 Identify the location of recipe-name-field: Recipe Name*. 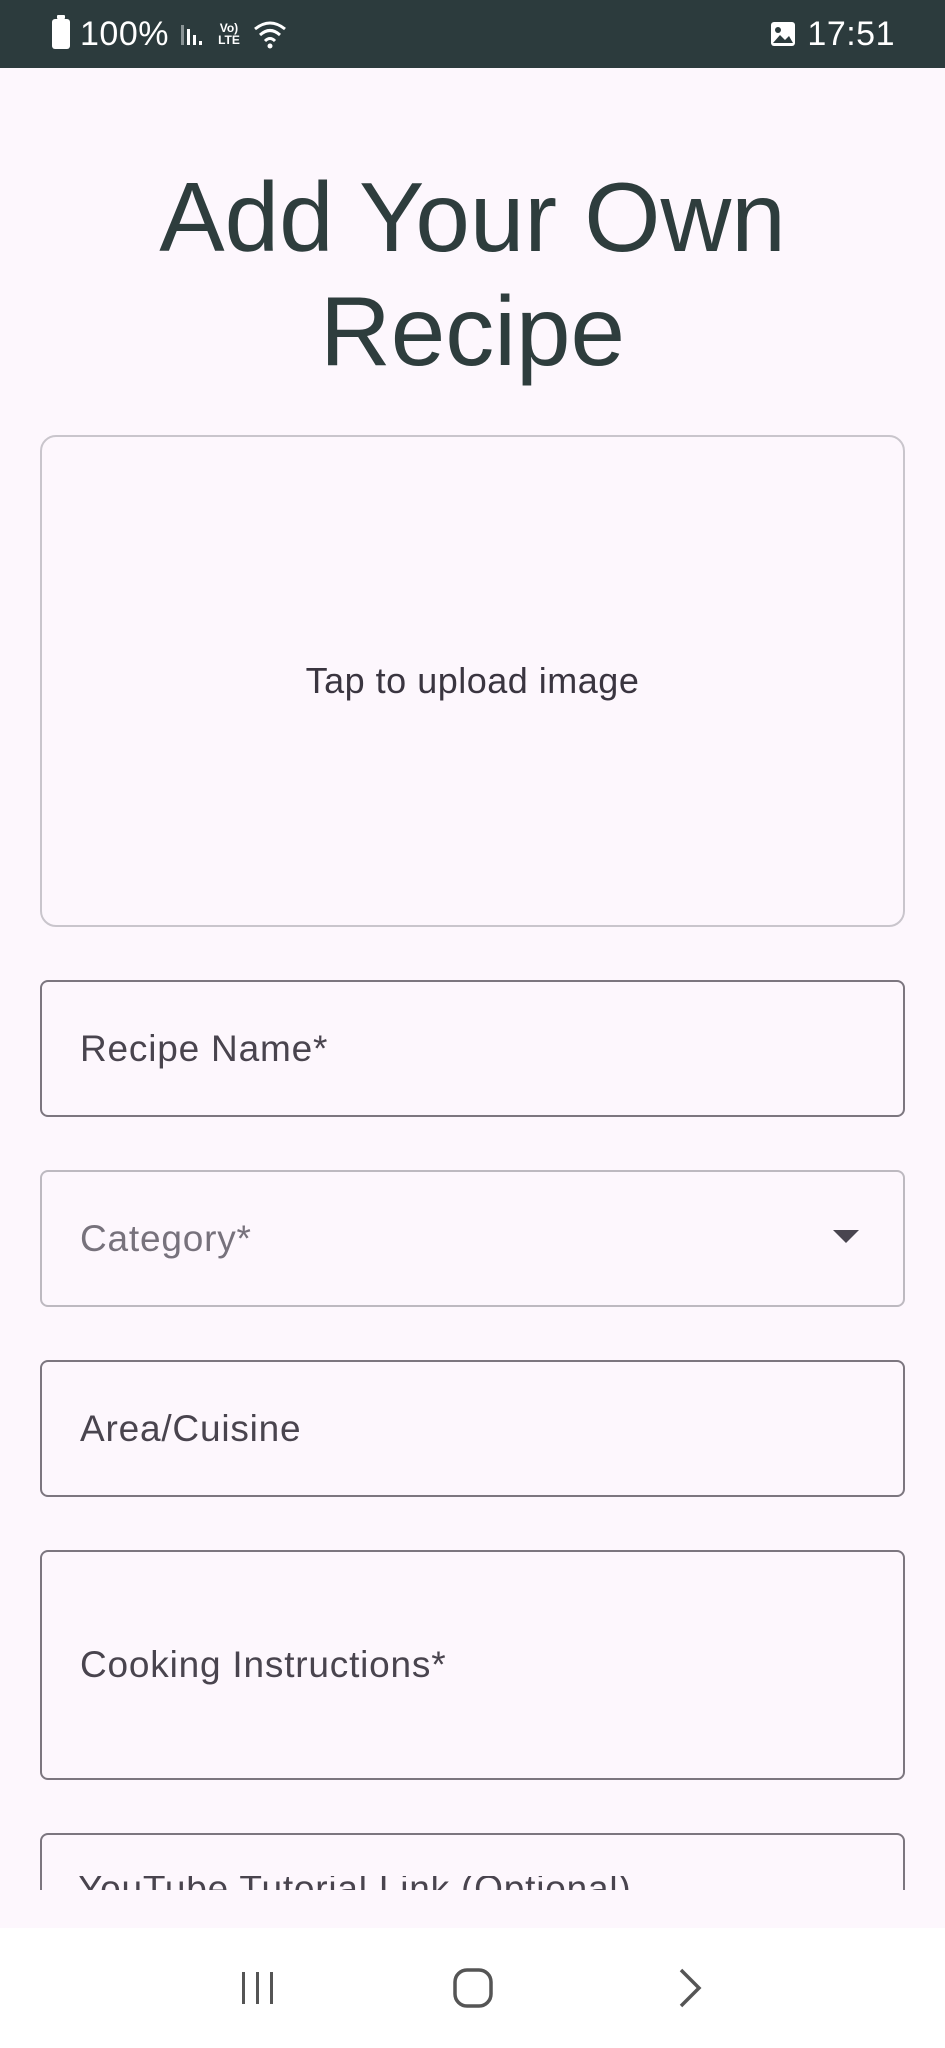
(472, 1048).